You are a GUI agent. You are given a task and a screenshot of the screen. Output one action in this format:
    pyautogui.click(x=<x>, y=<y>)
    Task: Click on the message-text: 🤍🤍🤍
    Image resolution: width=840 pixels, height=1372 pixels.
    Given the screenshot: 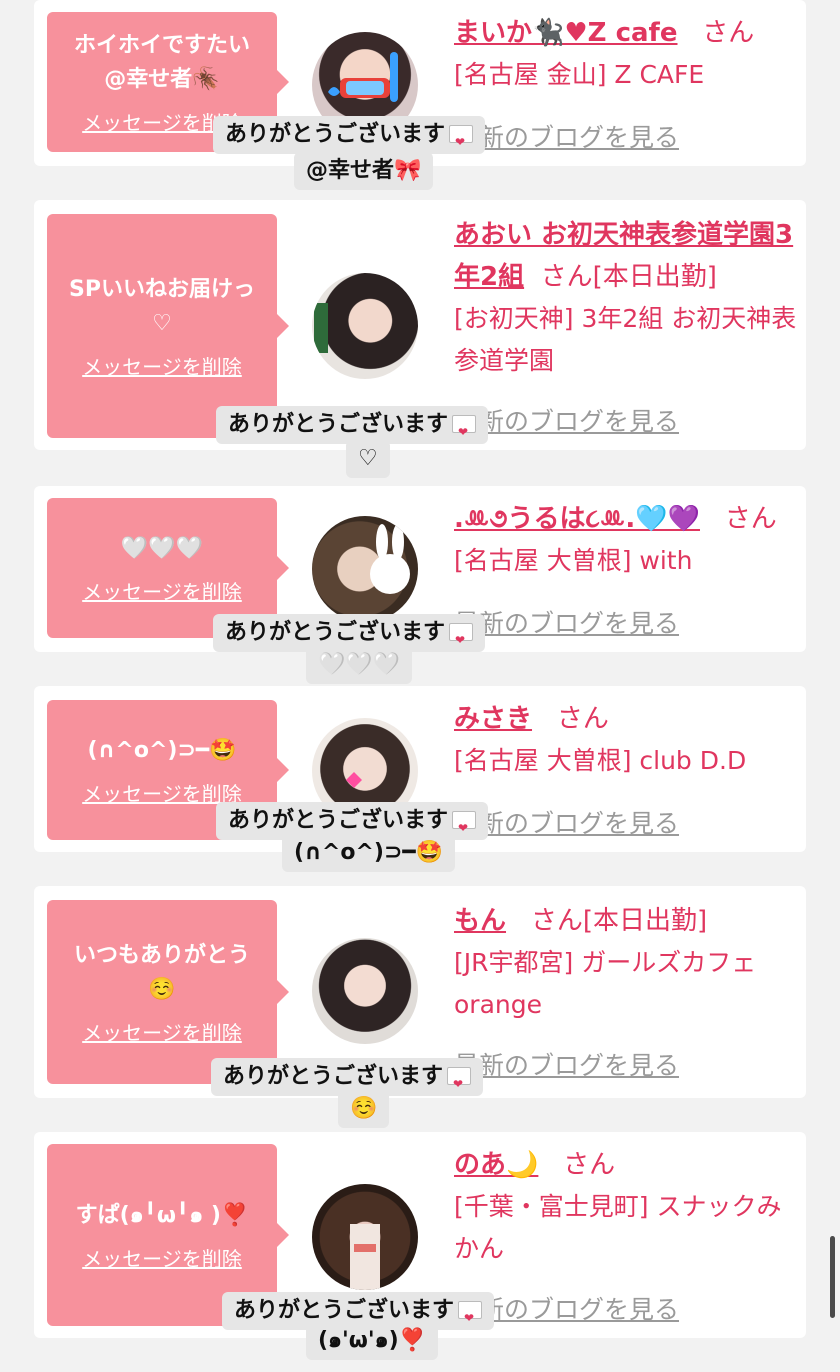 What is the action you would take?
    pyautogui.click(x=162, y=548)
    